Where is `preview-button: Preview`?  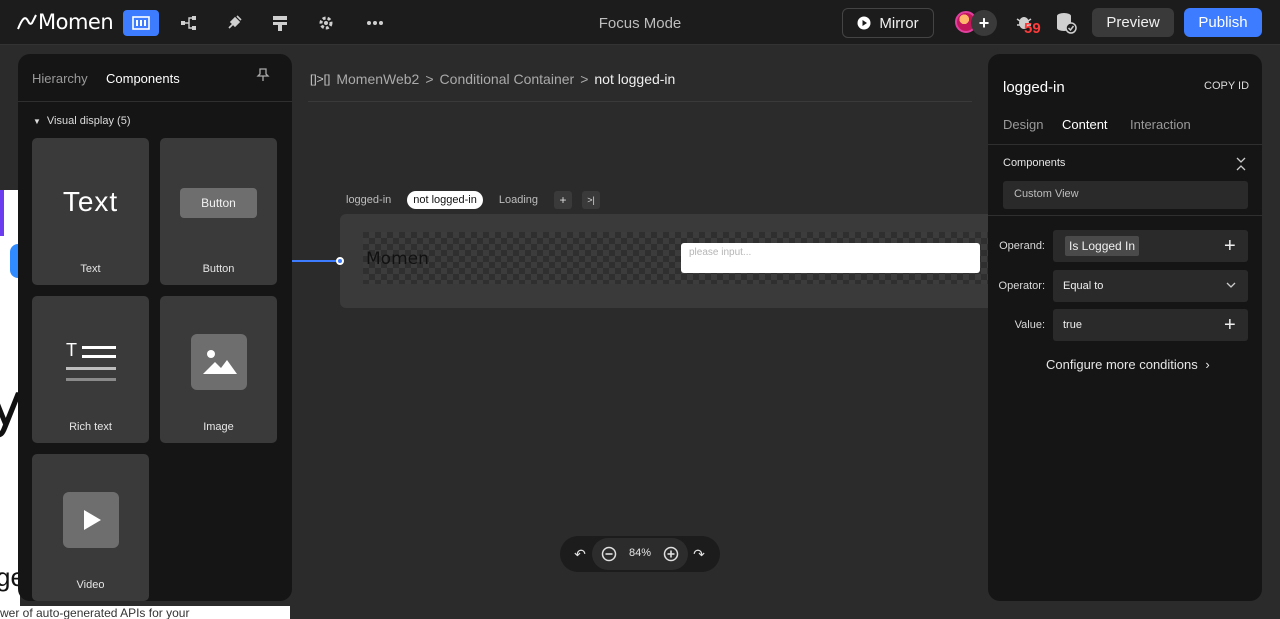 preview-button: Preview is located at coordinates (1133, 22).